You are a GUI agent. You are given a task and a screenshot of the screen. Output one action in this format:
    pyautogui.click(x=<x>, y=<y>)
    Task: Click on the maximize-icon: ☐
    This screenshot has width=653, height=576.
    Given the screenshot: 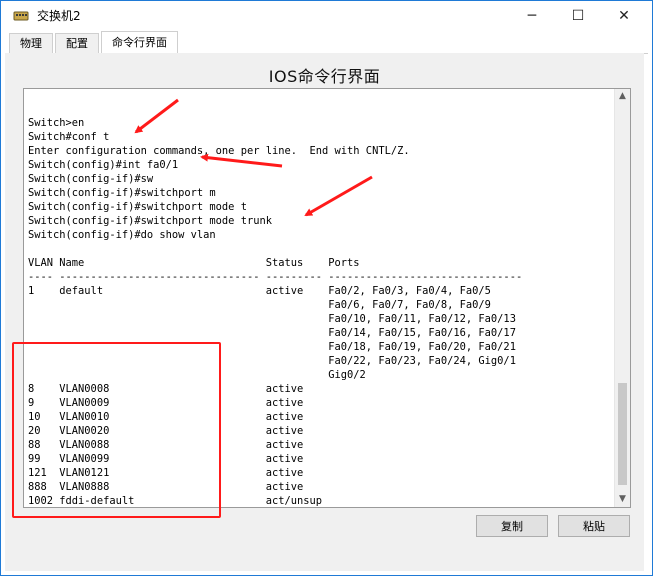 What is the action you would take?
    pyautogui.click(x=578, y=16)
    